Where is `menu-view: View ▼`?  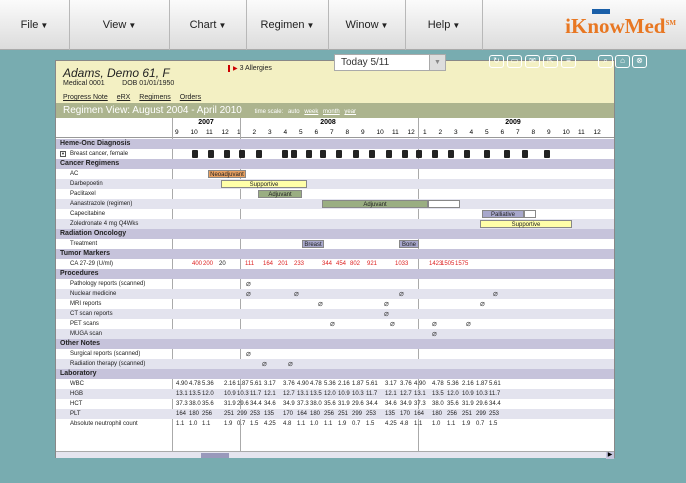 menu-view: View ▼ is located at coordinates (120, 25).